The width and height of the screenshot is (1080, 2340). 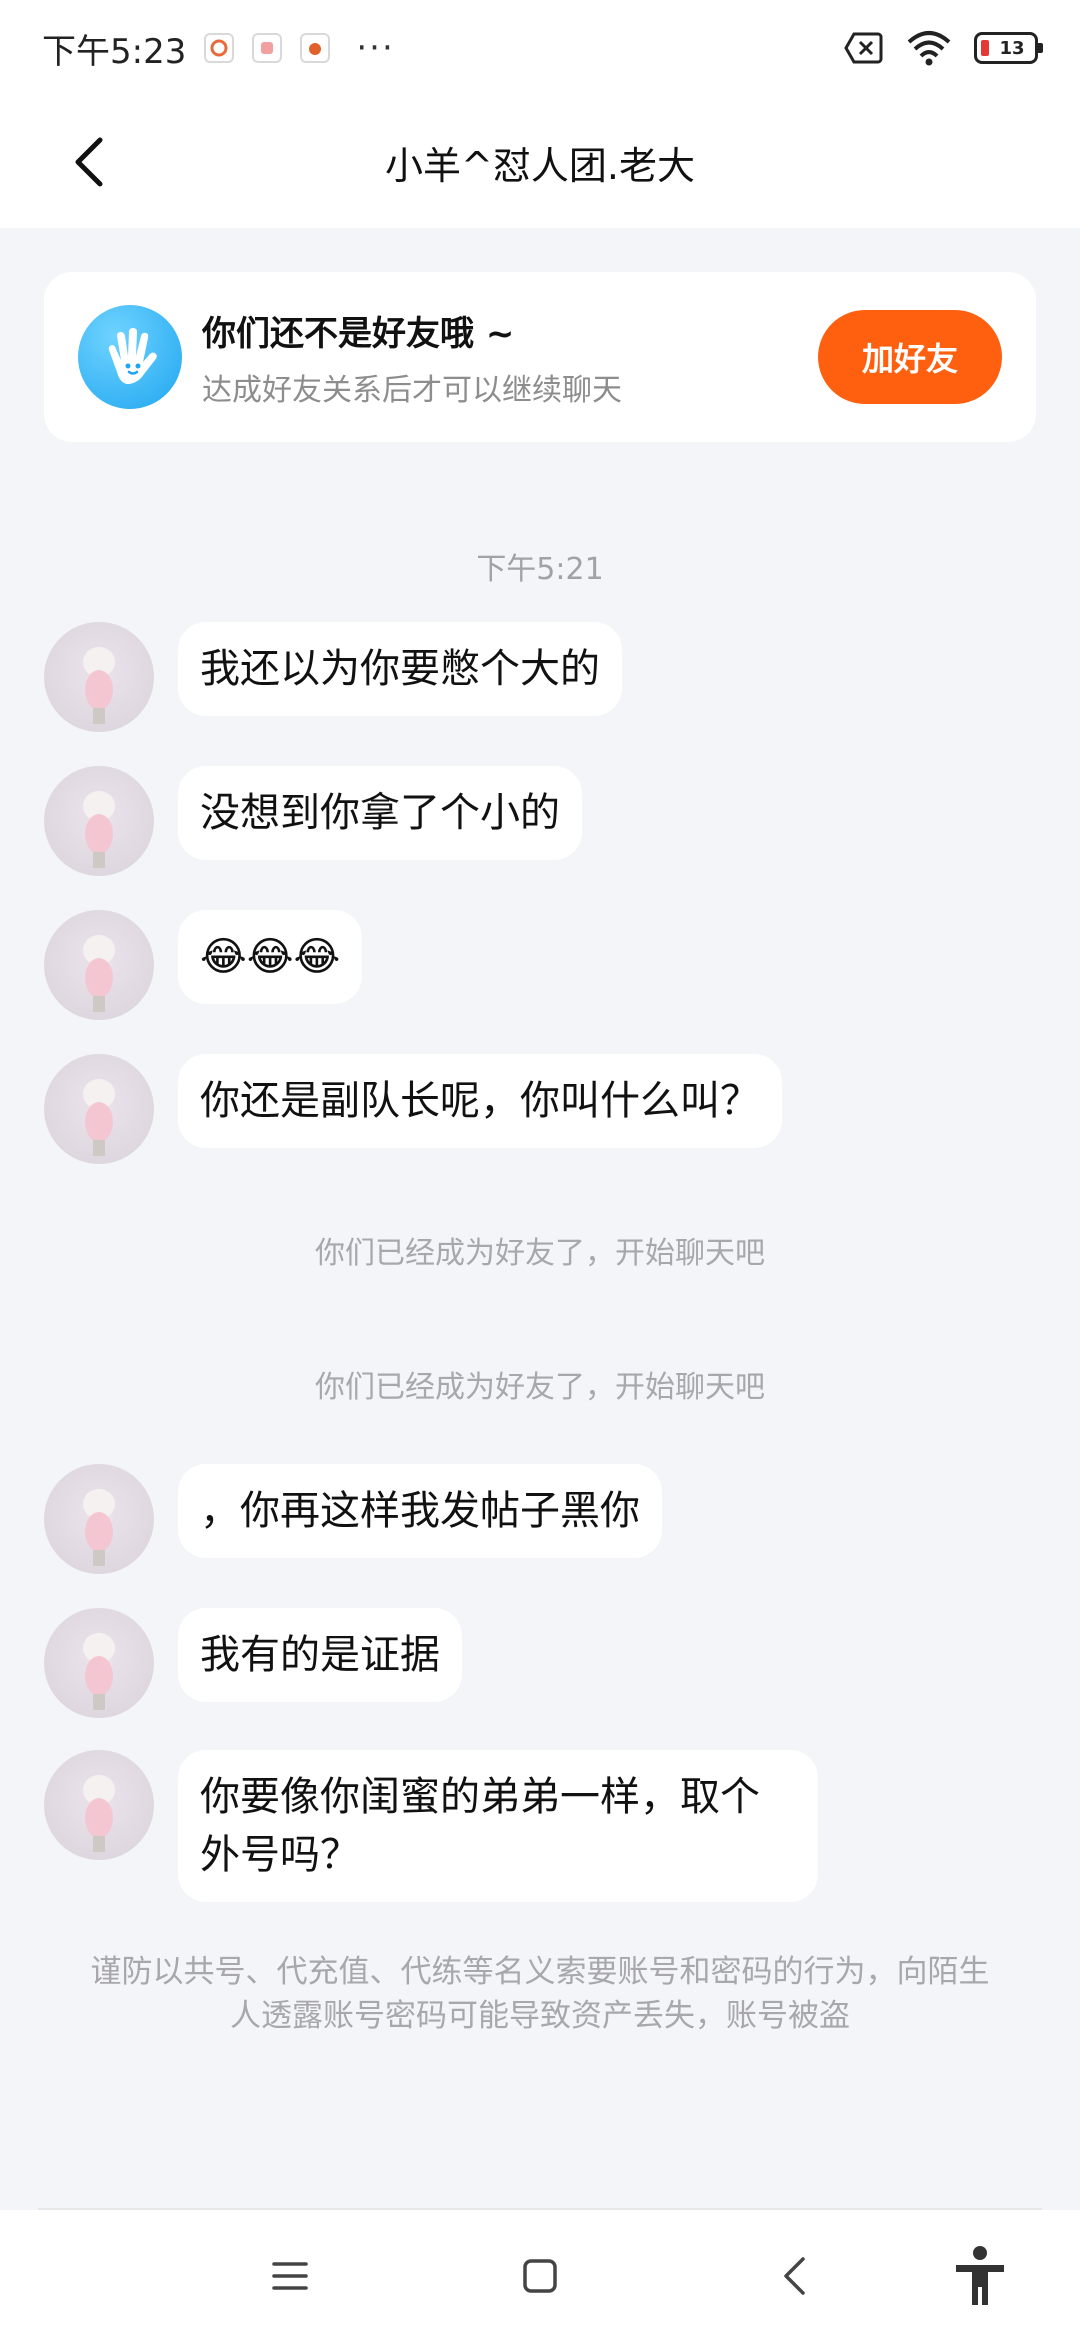 I want to click on add-friend-button: 加好友, so click(x=910, y=357).